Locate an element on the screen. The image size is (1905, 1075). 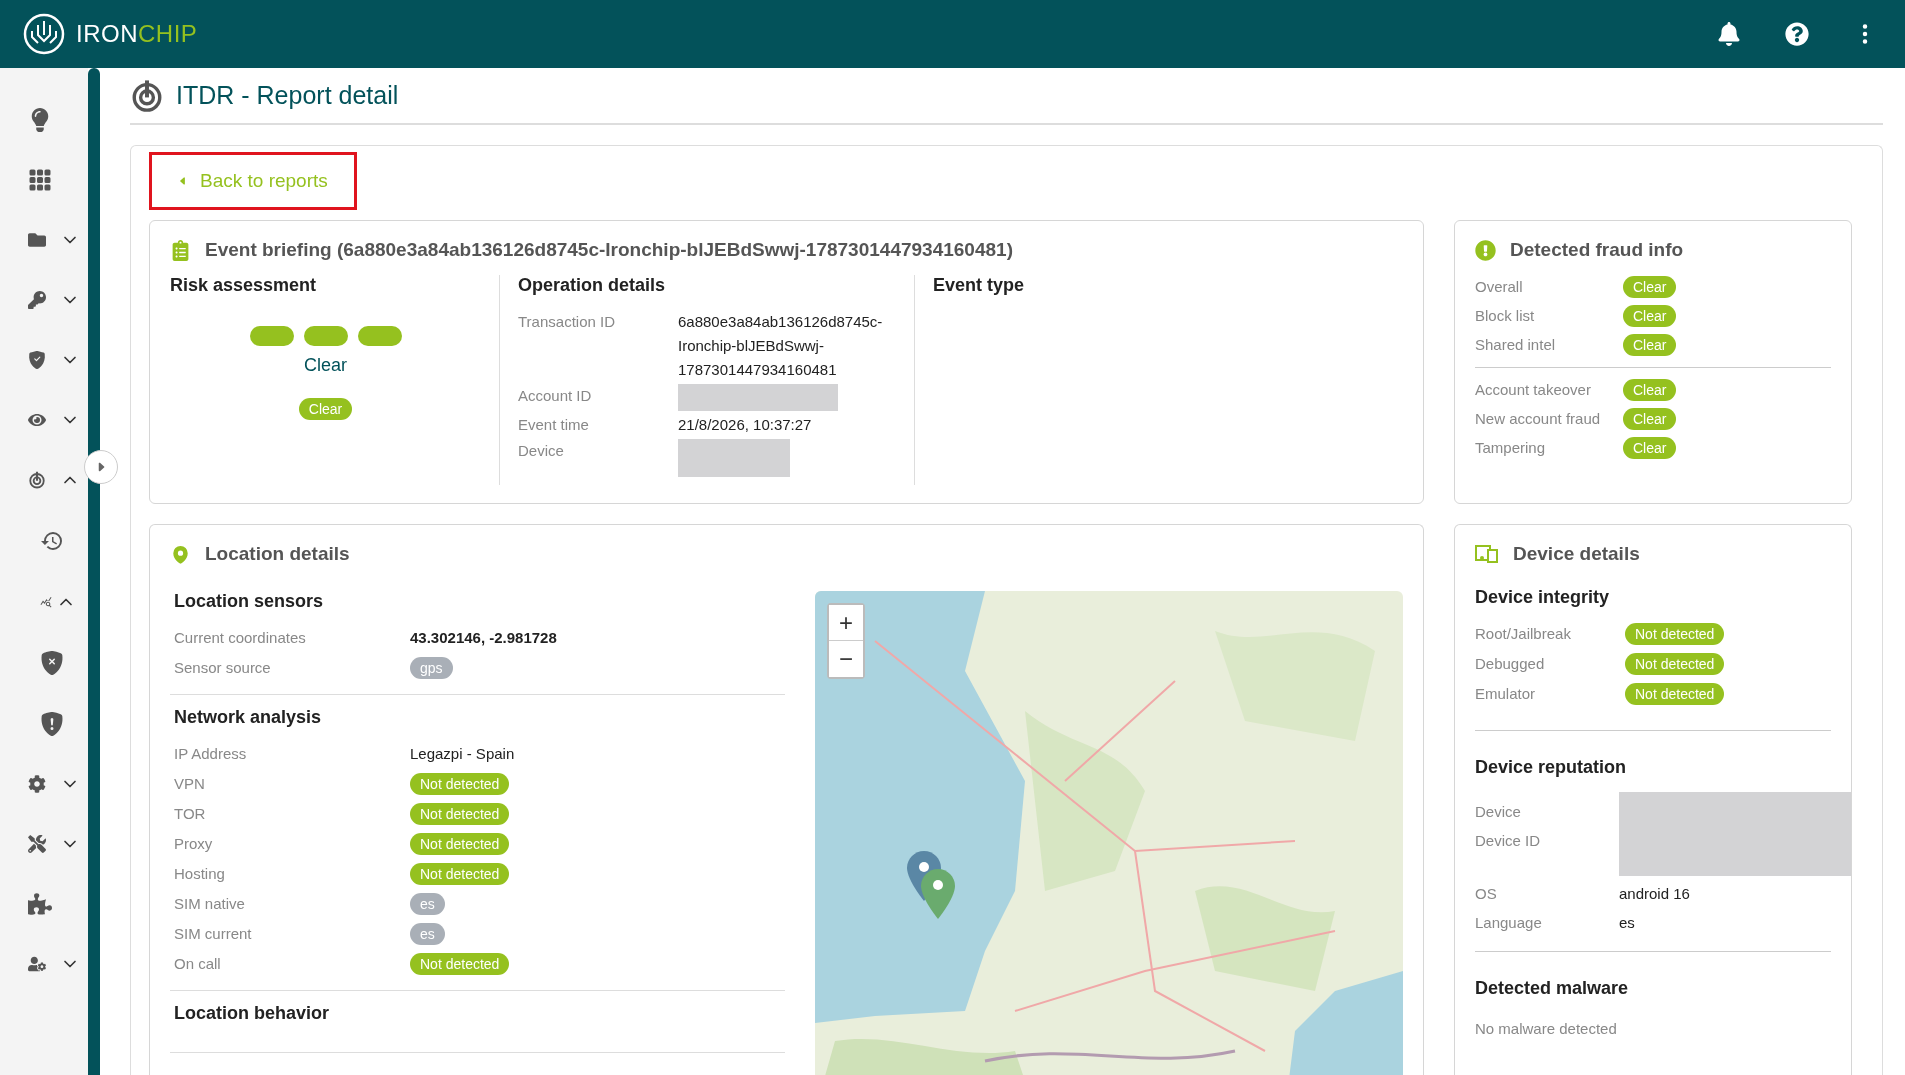
field-label: Tampering is located at coordinates (1511, 448).